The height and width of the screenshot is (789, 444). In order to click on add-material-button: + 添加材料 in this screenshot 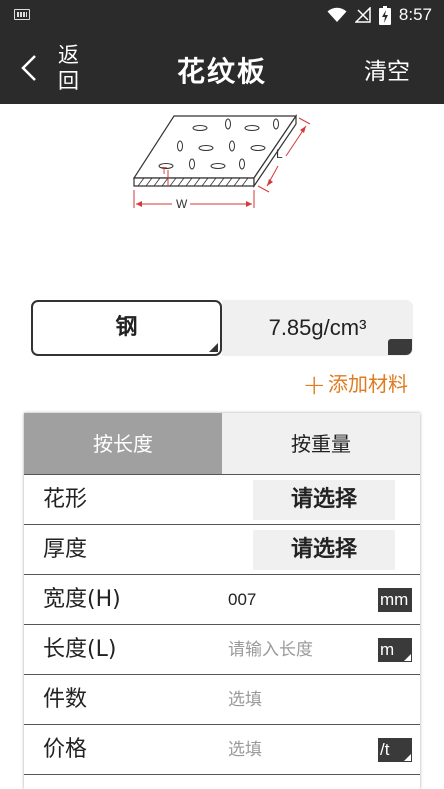, I will do `click(355, 384)`.